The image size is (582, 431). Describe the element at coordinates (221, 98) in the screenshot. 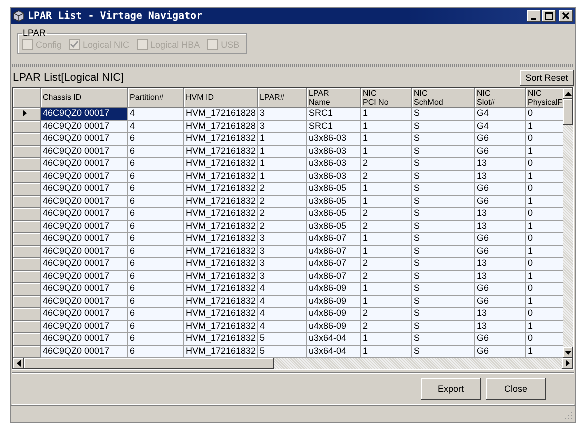

I see `column-header: HVM ID` at that location.